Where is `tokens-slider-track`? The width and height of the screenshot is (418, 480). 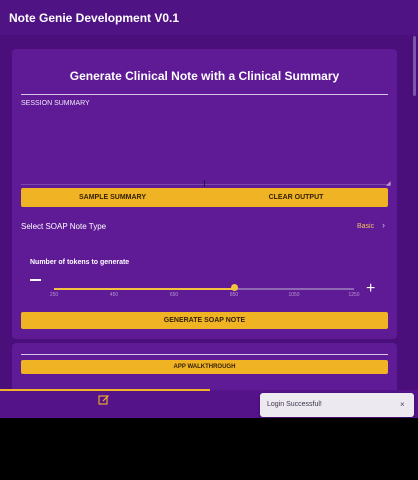
tokens-slider-track is located at coordinates (204, 289).